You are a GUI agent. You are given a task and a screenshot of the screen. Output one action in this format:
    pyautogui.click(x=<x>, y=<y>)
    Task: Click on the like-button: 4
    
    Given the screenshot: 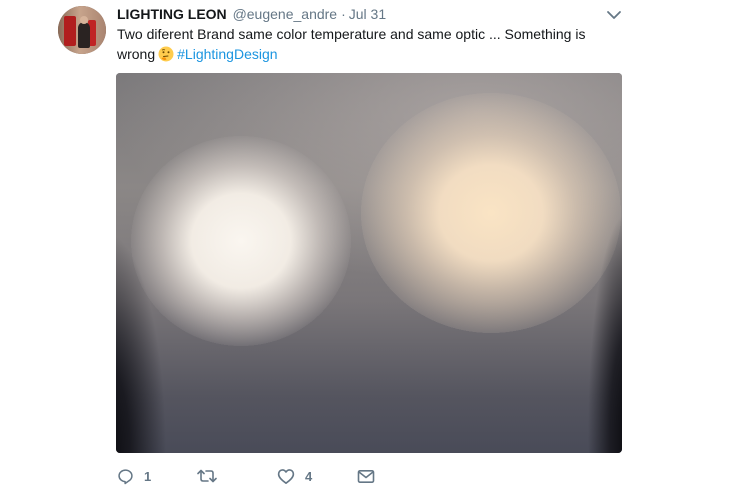 What is the action you would take?
    pyautogui.click(x=294, y=476)
    